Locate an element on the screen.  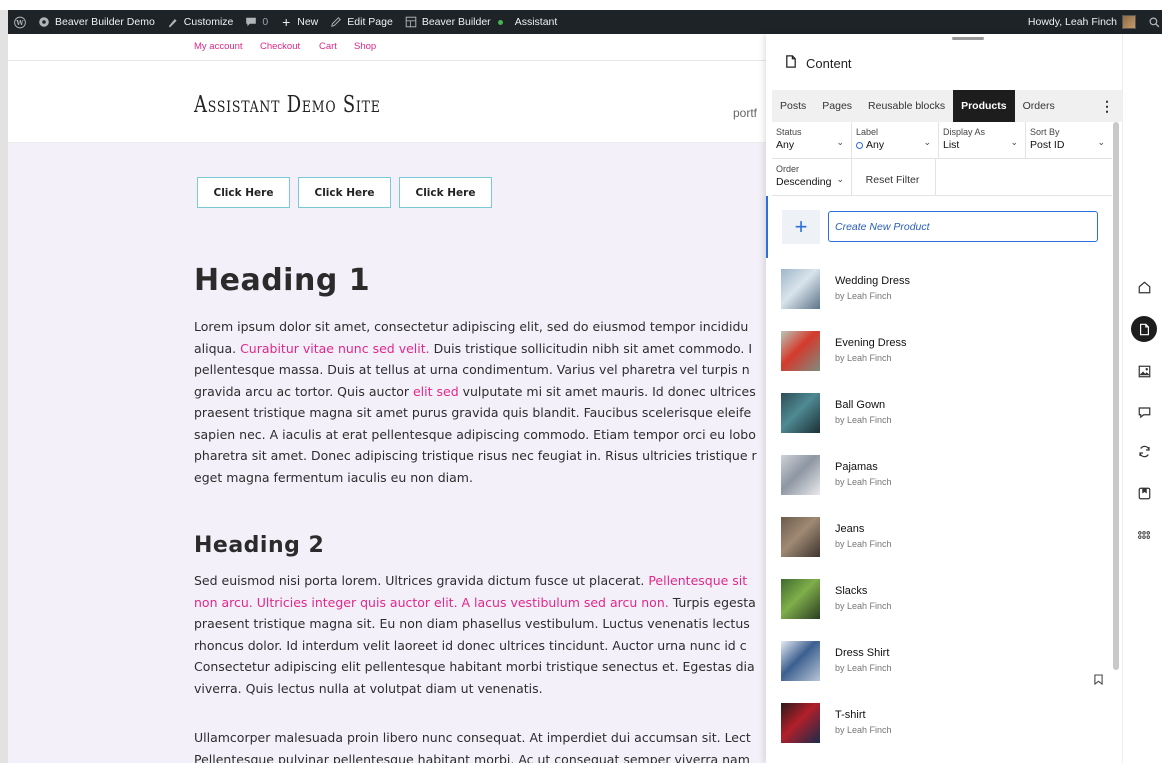
nav-cart: Cart is located at coordinates (328, 46).